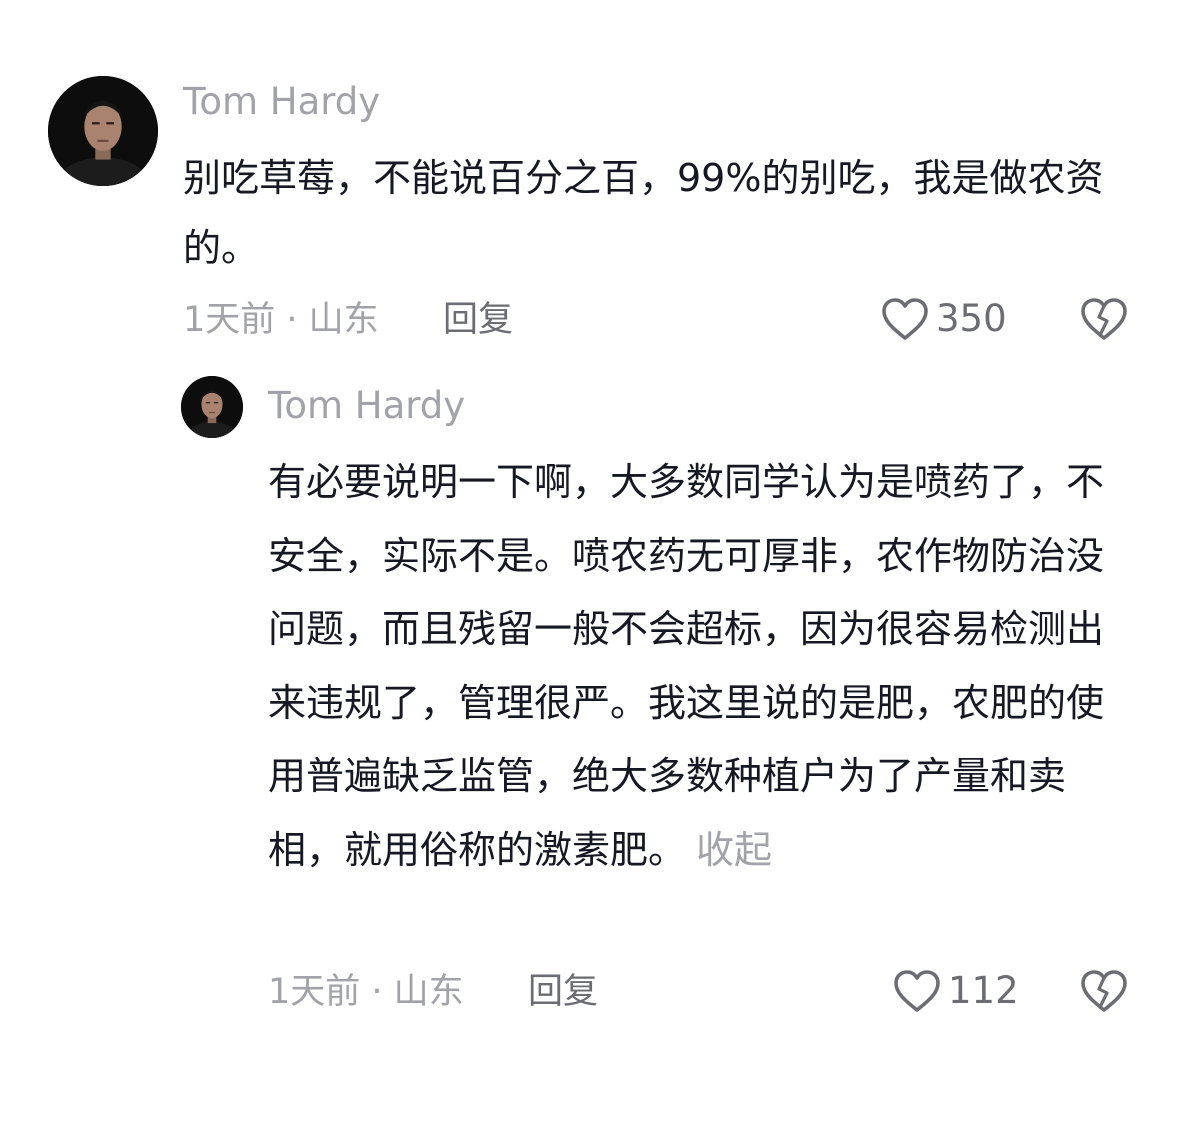  Describe the element at coordinates (971, 318) in the screenshot. I see `like-count: 350` at that location.